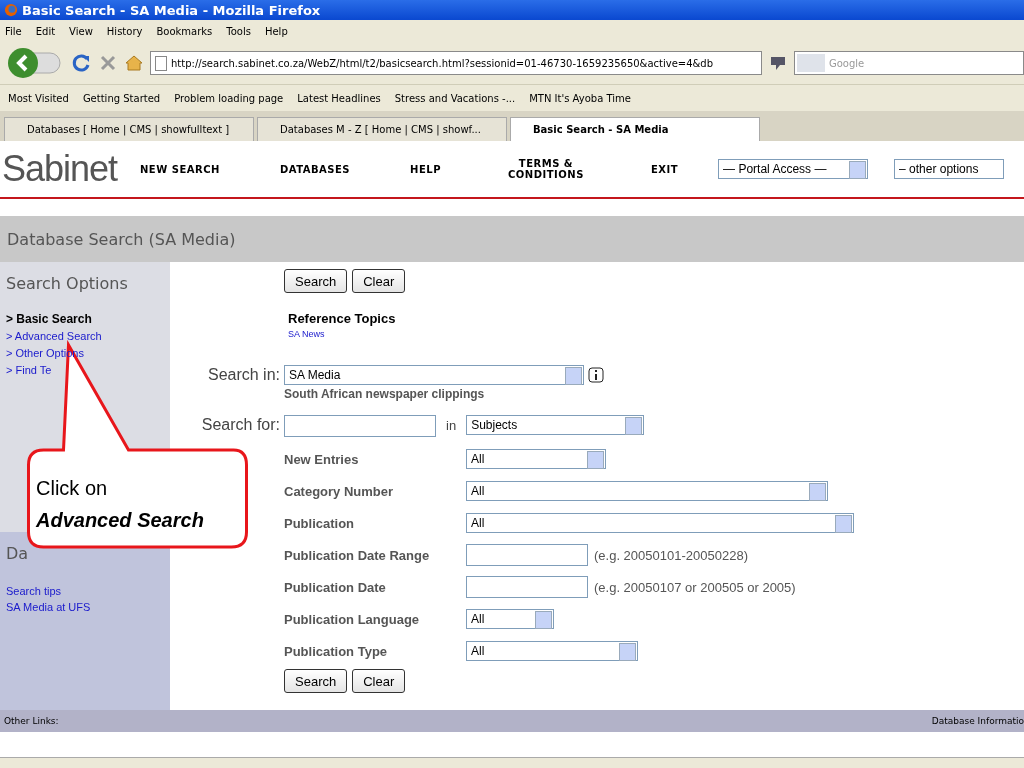 This screenshot has height=768, width=1024. Describe the element at coordinates (434, 375) in the screenshot. I see `database-dropdown: SA Media` at that location.